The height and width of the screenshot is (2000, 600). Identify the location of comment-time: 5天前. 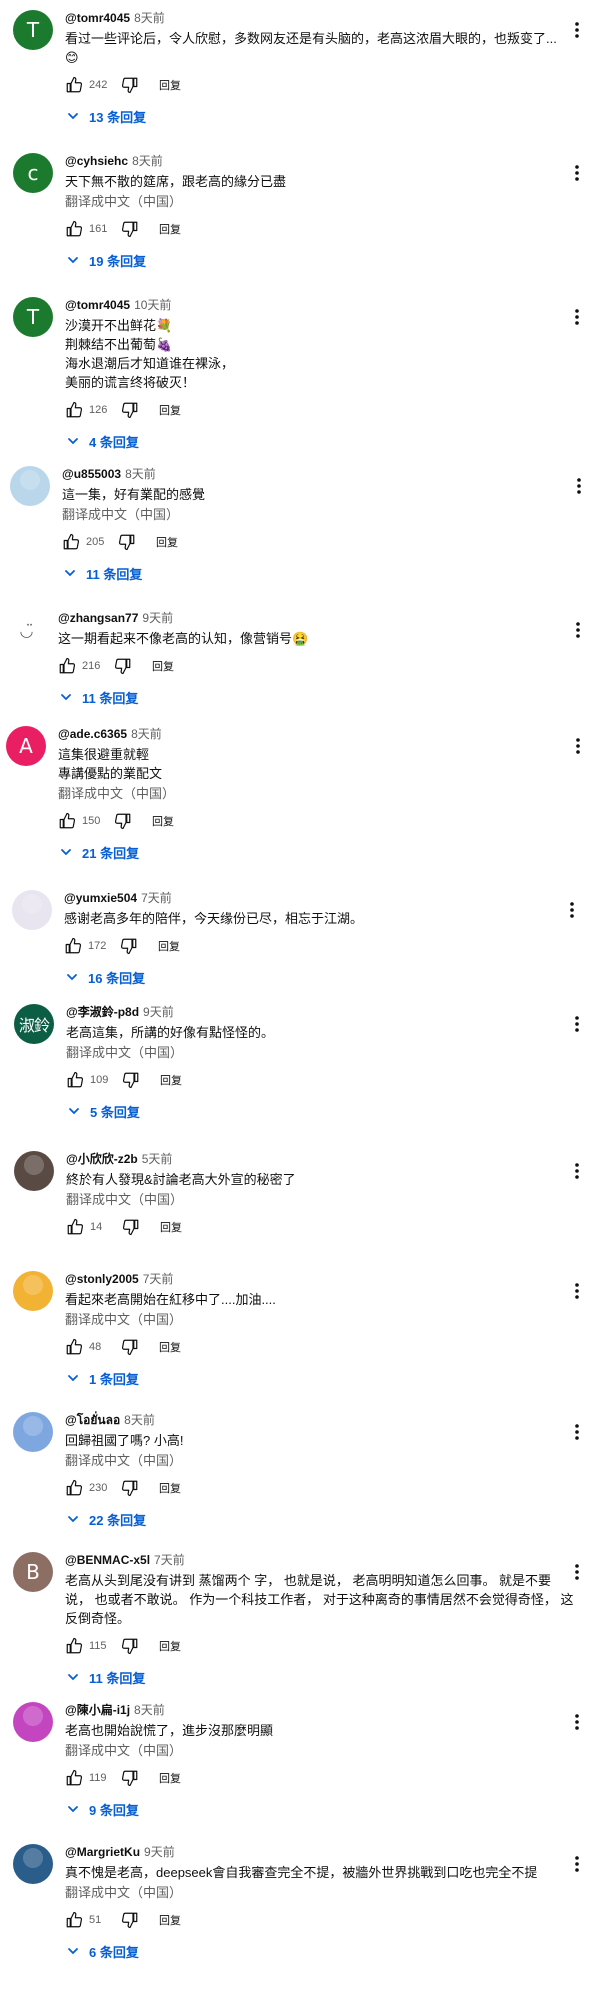
(157, 1159).